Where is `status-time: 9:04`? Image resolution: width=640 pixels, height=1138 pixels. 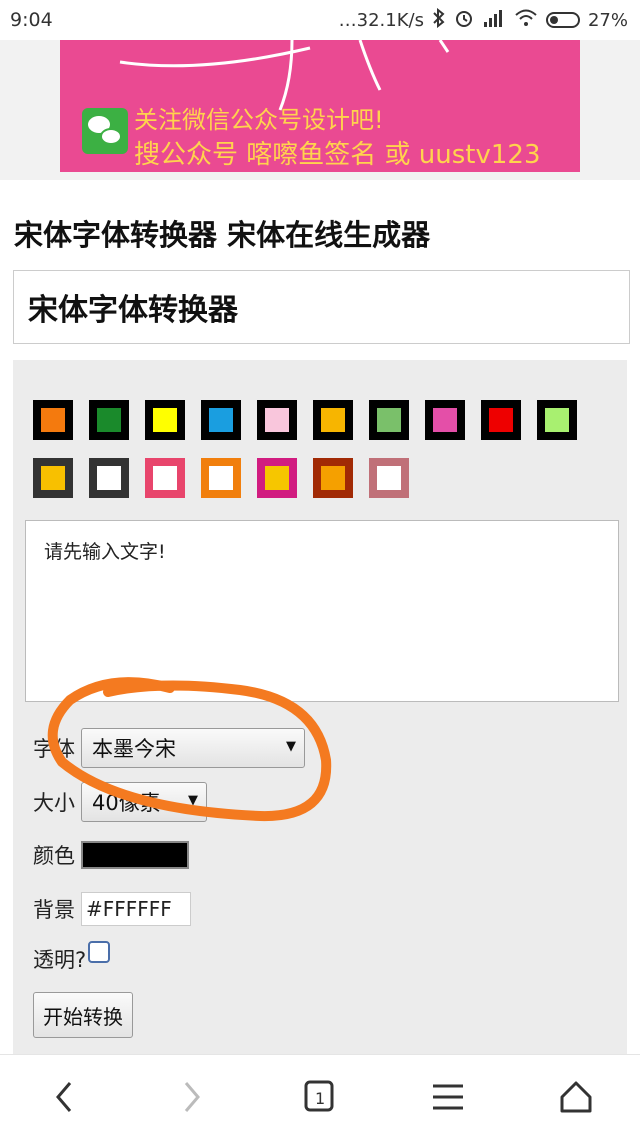 status-time: 9:04 is located at coordinates (31, 20).